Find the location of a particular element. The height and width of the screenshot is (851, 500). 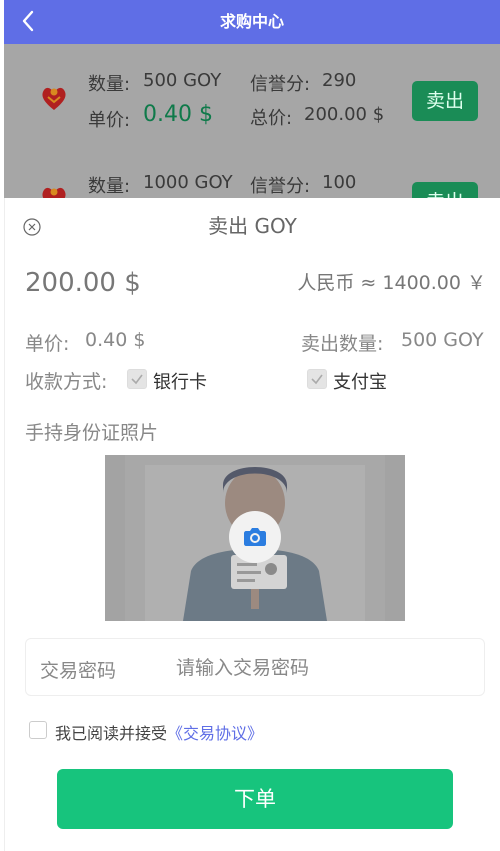

sell-button: 卖出 is located at coordinates (445, 101).